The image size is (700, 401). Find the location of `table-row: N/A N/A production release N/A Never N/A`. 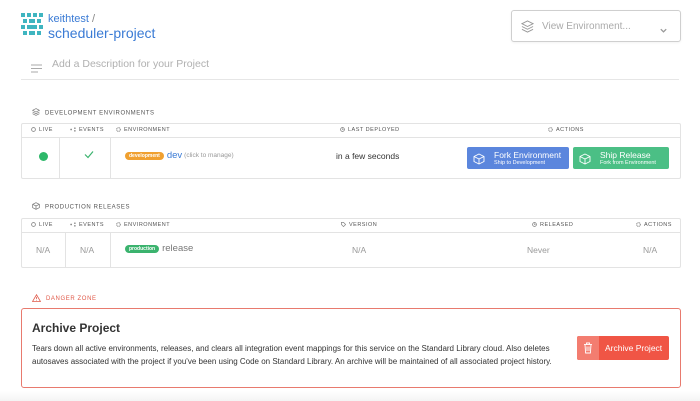

table-row: N/A N/A production release N/A Never N/A is located at coordinates (351, 250).